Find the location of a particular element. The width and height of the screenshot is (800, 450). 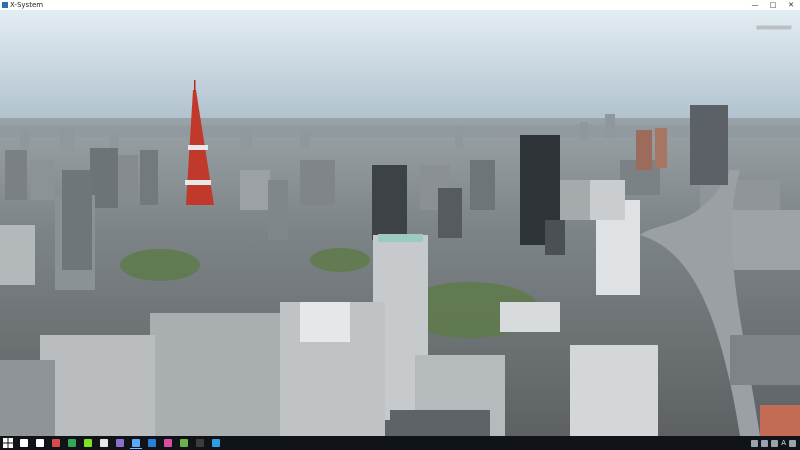

battery-icon is located at coordinates (775, 443).